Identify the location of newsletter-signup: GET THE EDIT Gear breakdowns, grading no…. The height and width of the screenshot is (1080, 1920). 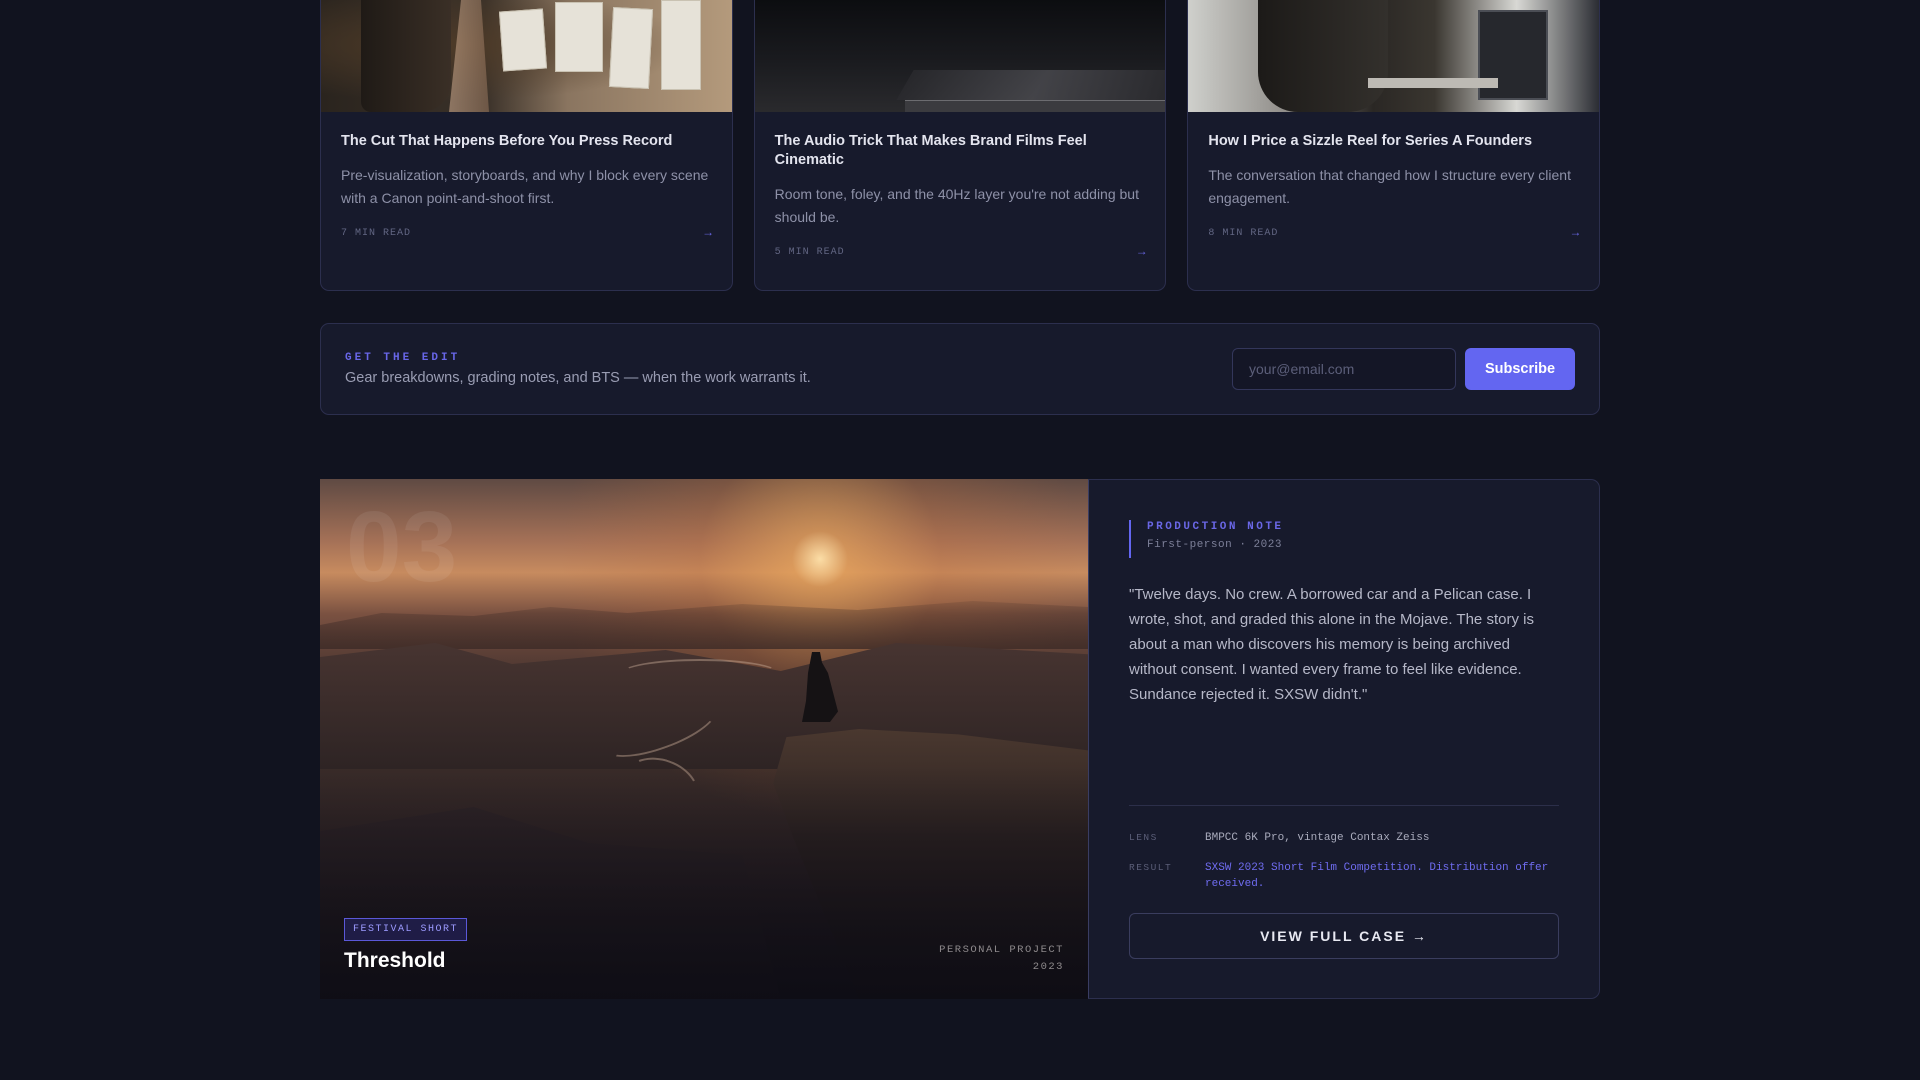
(960, 369).